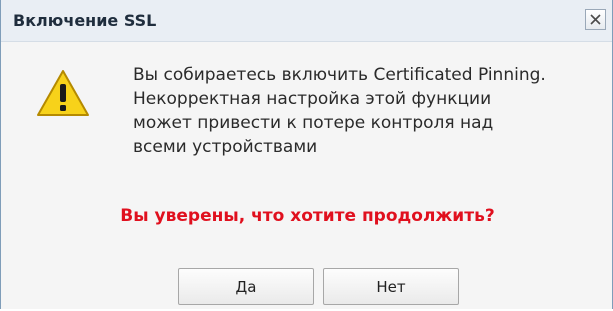 The width and height of the screenshot is (613, 311). I want to click on yes-button: Да, so click(246, 286).